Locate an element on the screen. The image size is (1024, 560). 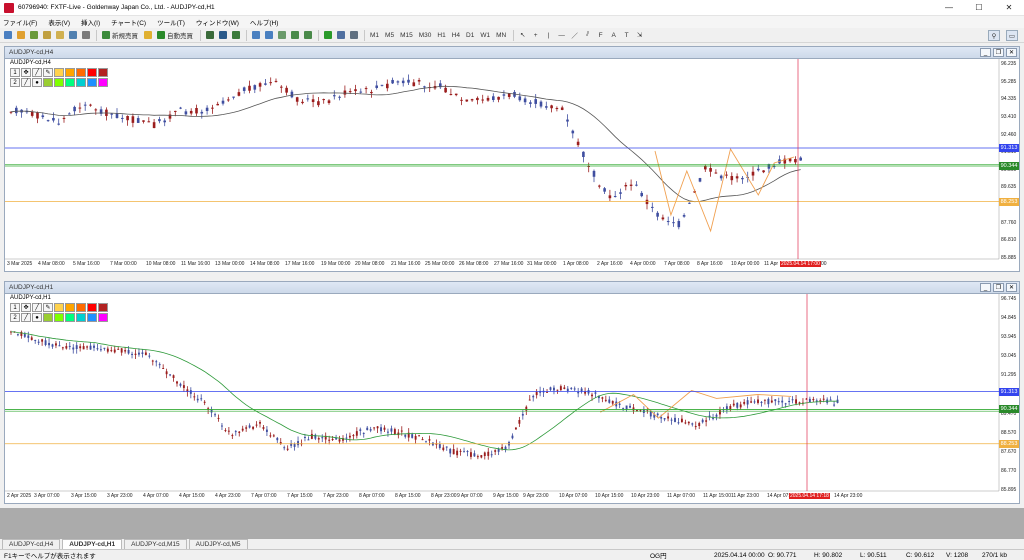
chart-tab-h4: AUDJPY-cd,H4 is located at coordinates (31, 544).